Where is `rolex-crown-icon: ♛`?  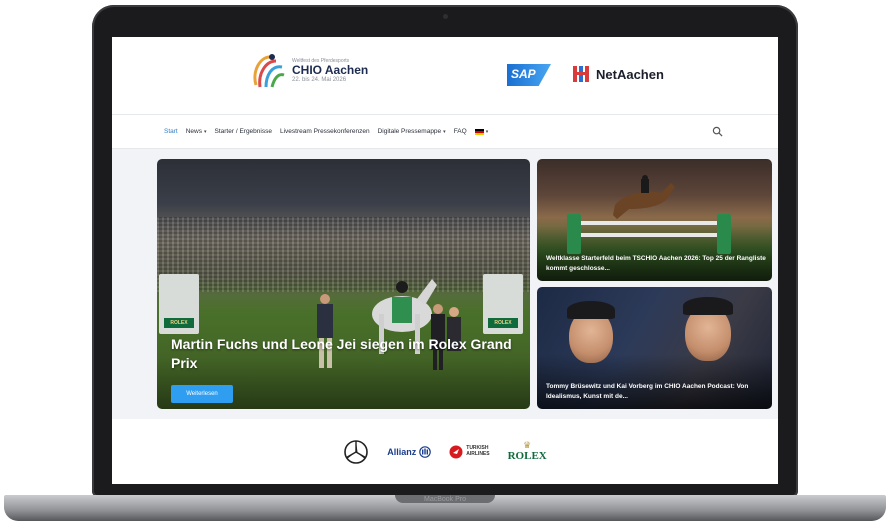
rolex-crown-icon: ♛ is located at coordinates (527, 445).